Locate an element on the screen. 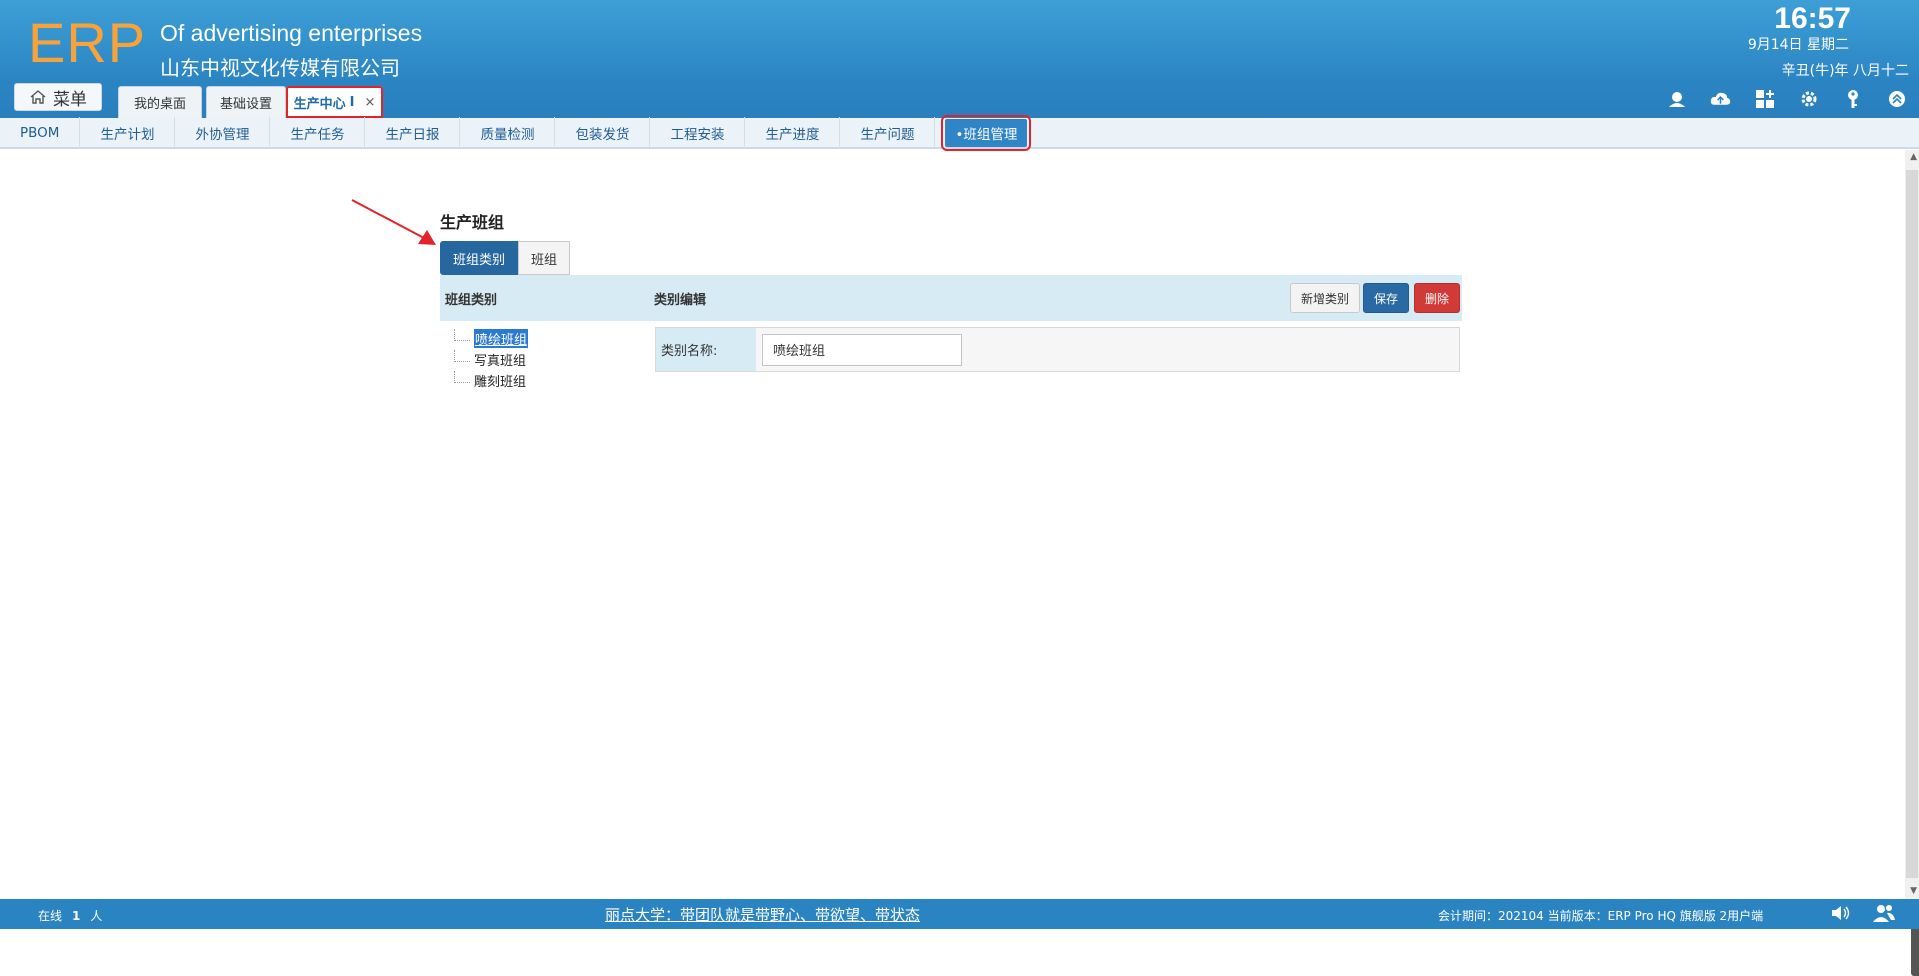 This screenshot has height=976, width=1919. subnav-item-pbom: PBOM is located at coordinates (40, 132).